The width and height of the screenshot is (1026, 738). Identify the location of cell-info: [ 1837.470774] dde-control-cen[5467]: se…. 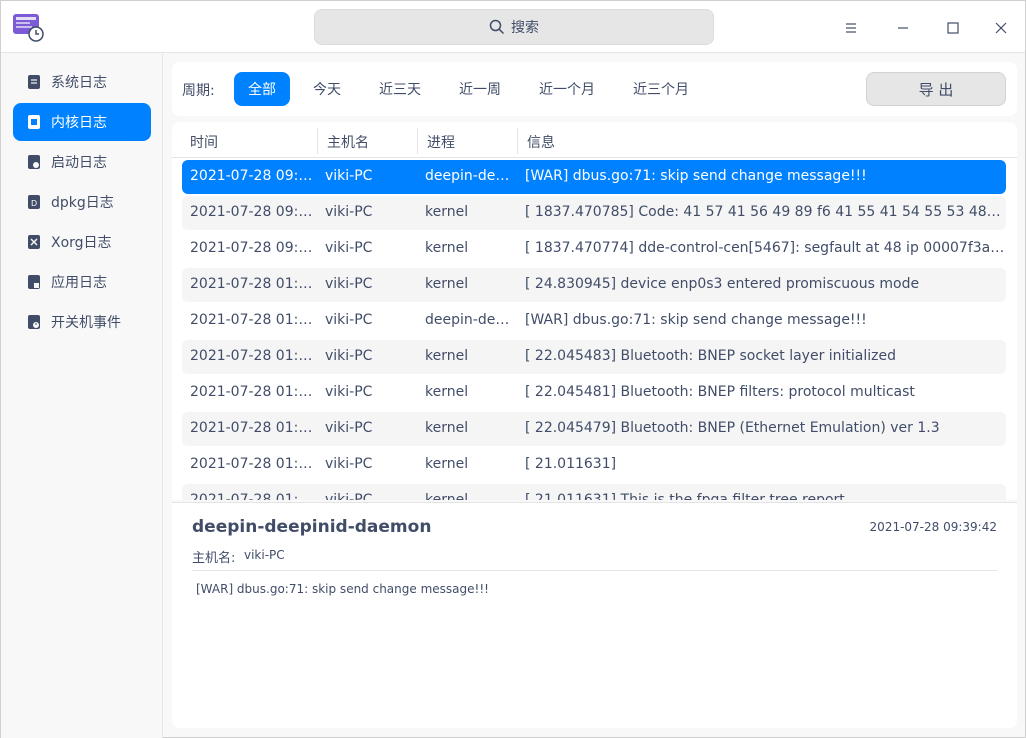
(765, 248).